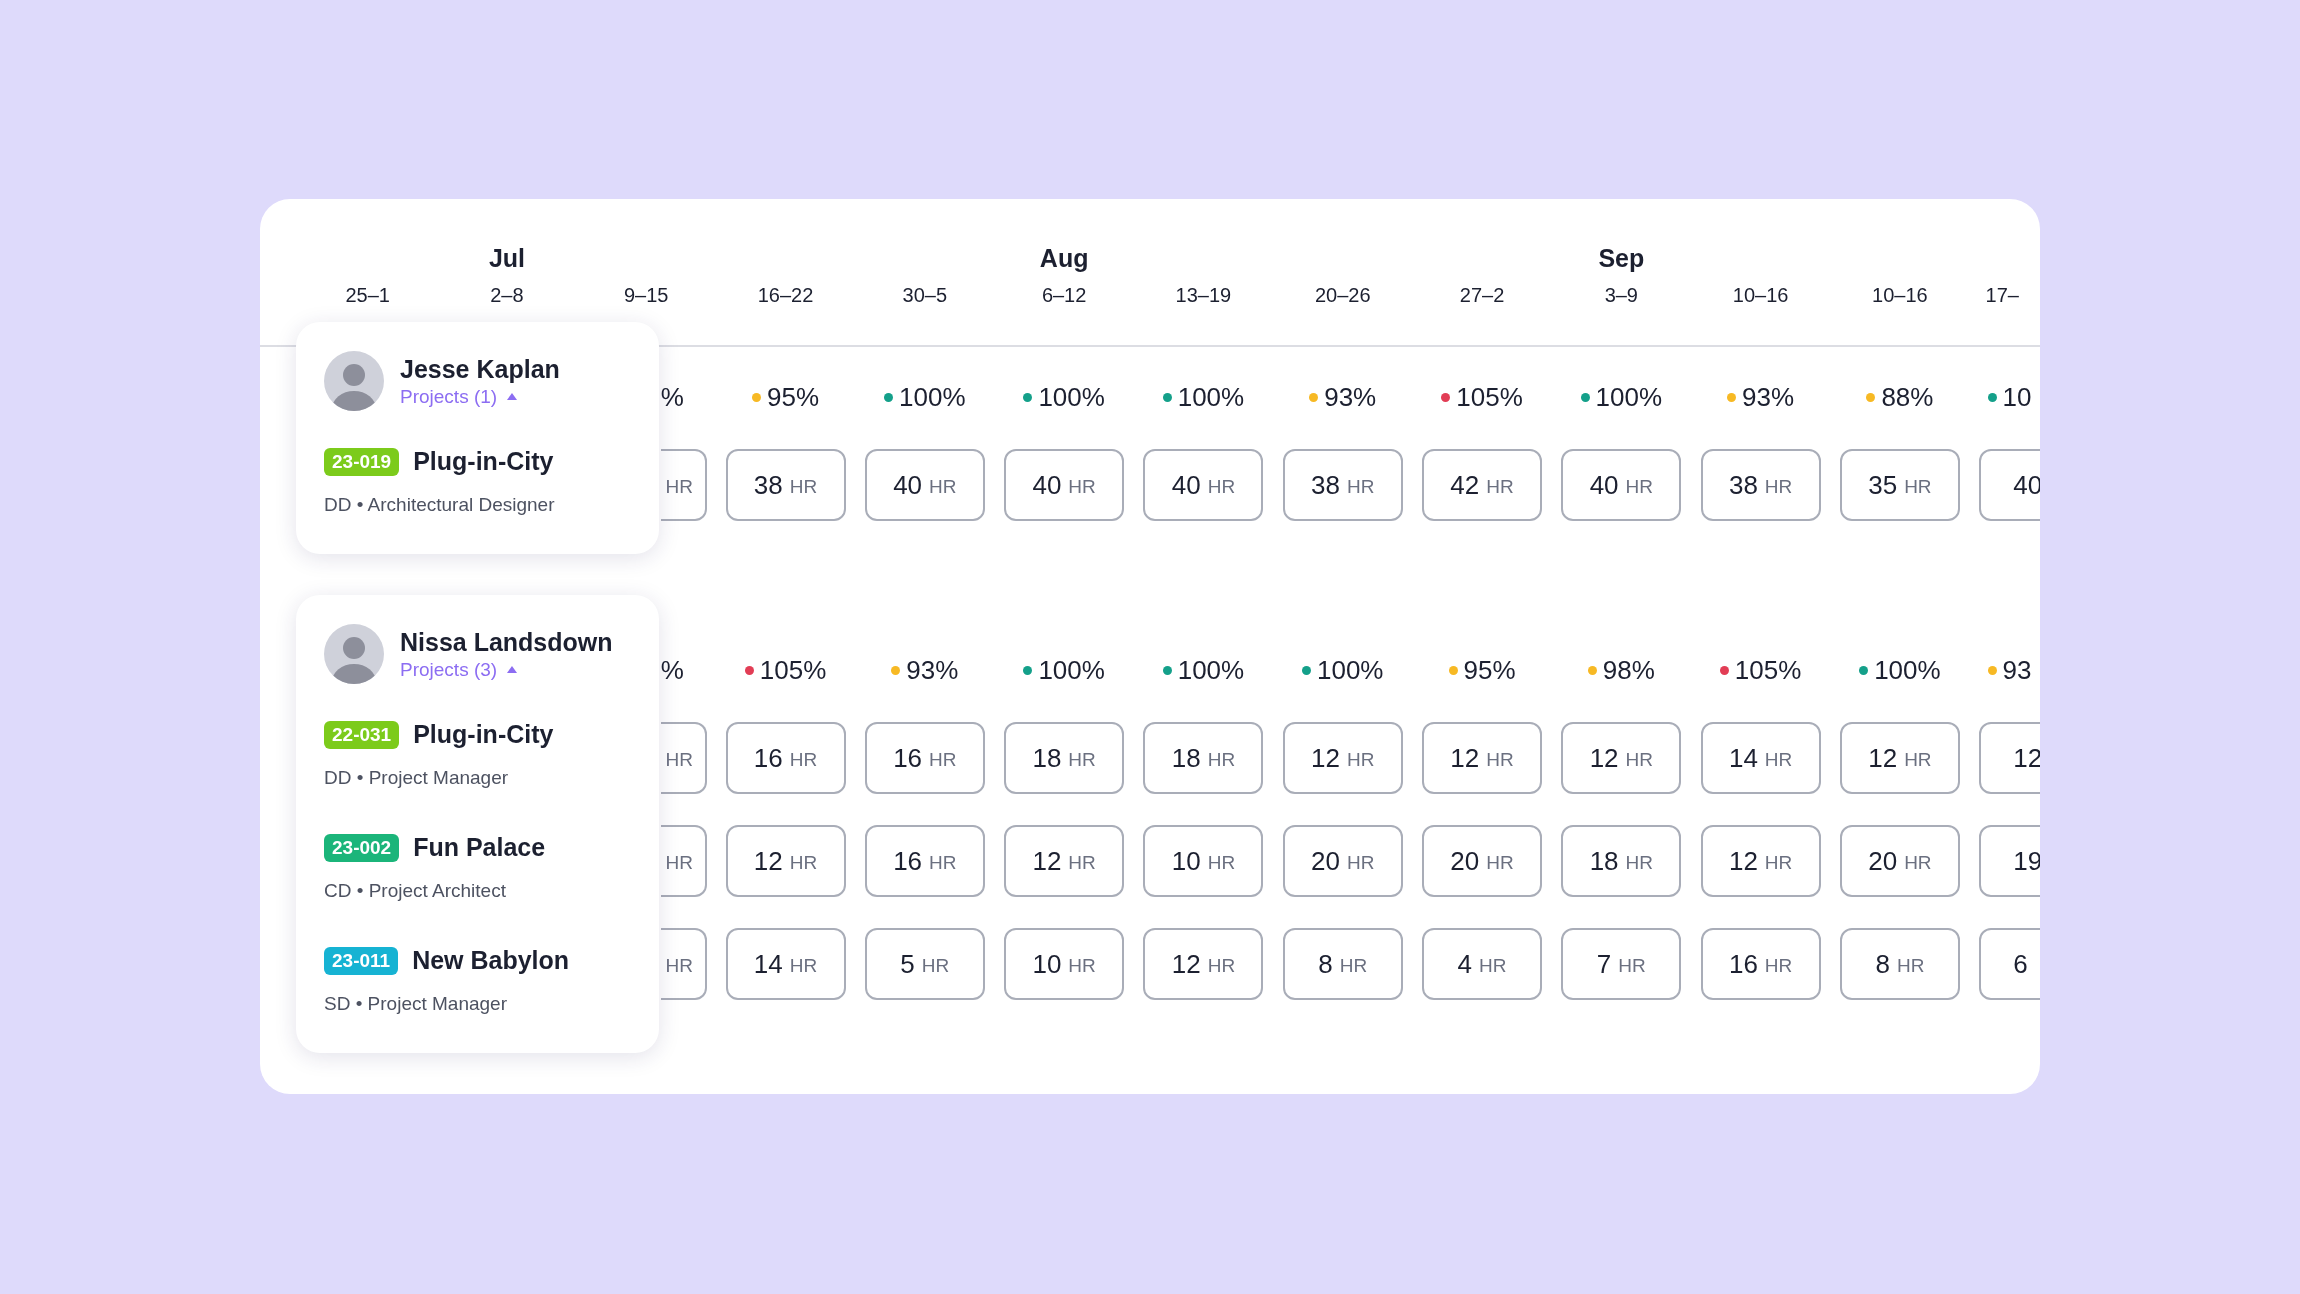  Describe the element at coordinates (440, 505) in the screenshot. I see `project-role: DD • Architectural Designer` at that location.